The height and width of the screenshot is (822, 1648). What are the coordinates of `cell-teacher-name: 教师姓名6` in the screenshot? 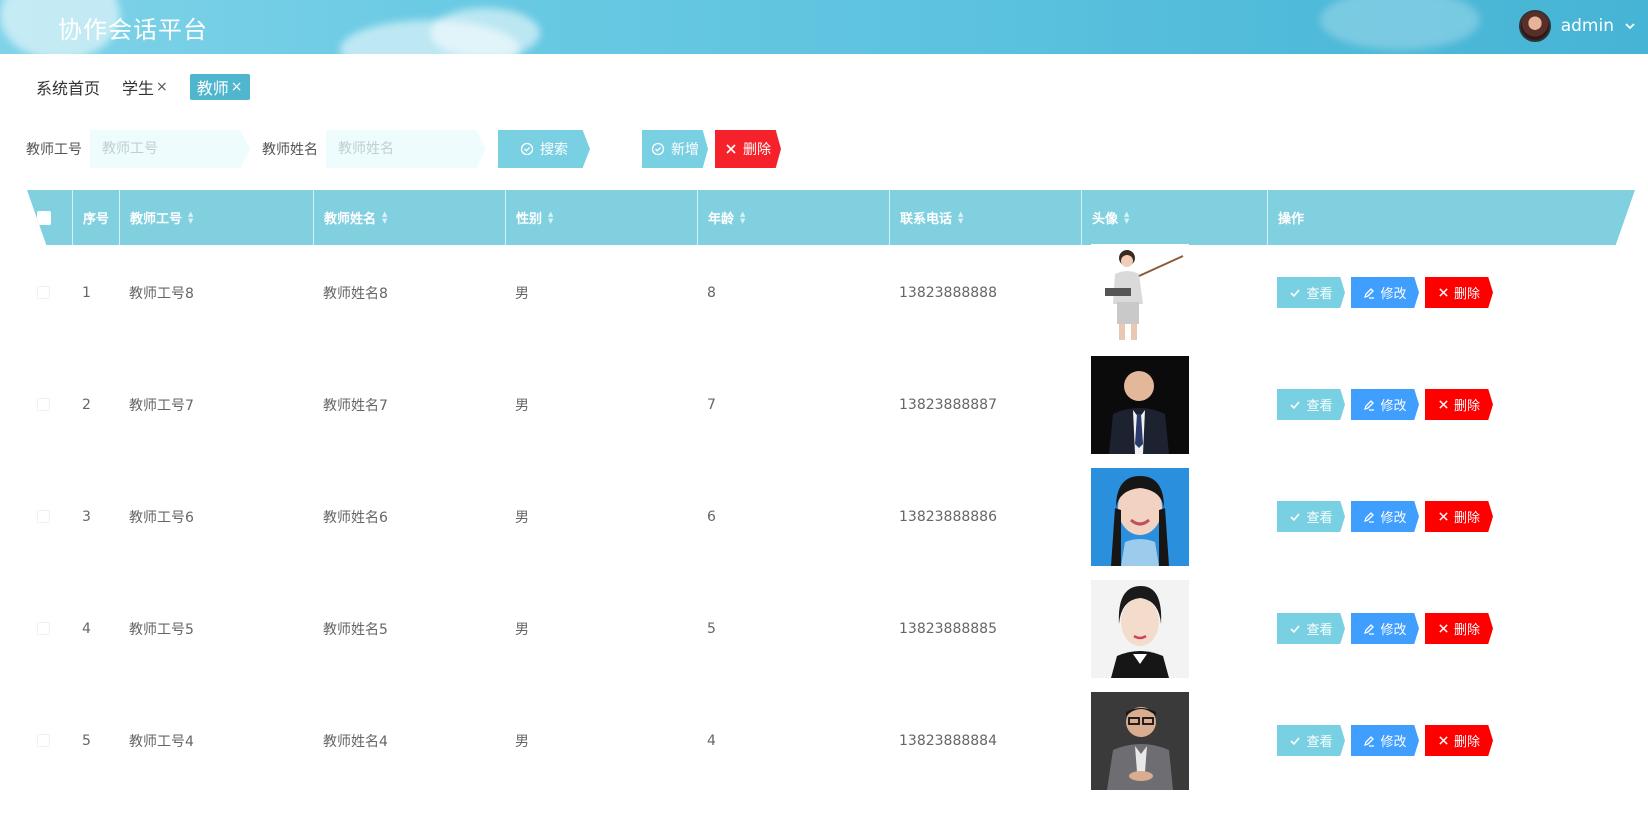 It's located at (355, 517).